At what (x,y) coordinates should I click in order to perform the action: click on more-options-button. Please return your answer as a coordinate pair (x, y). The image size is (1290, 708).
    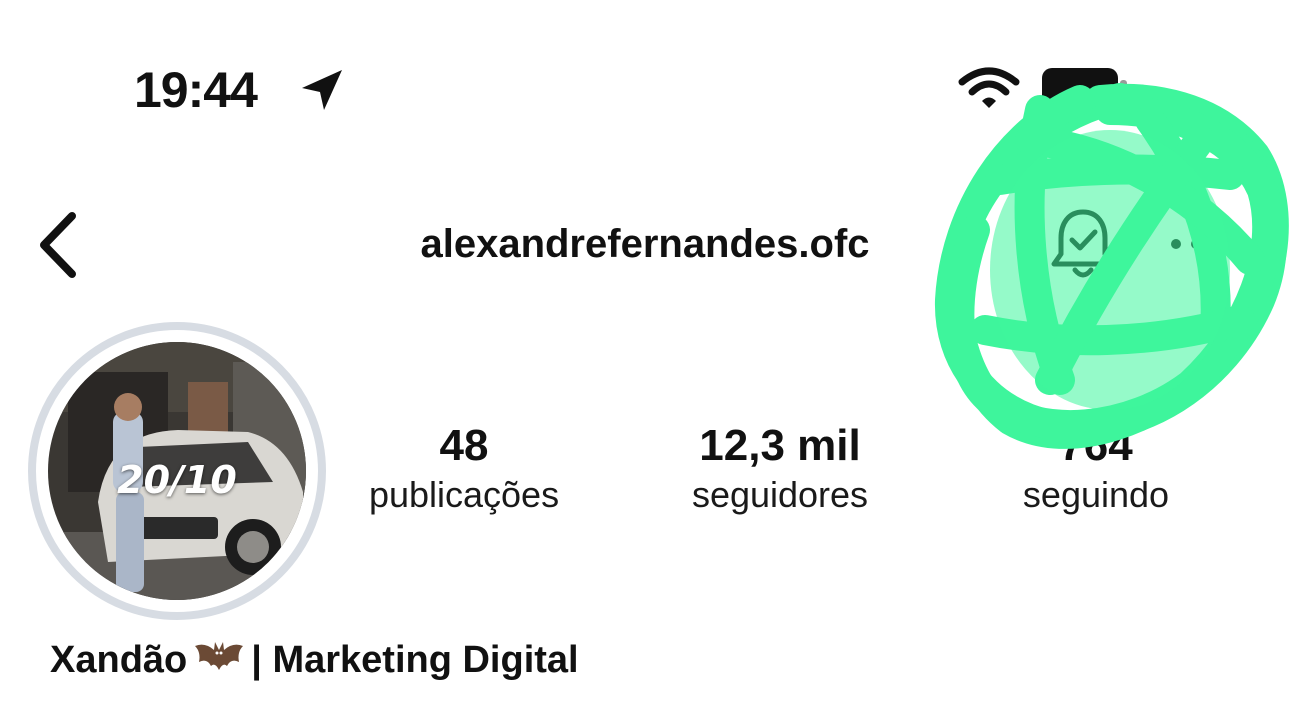
    Looking at the image, I should click on (1192, 244).